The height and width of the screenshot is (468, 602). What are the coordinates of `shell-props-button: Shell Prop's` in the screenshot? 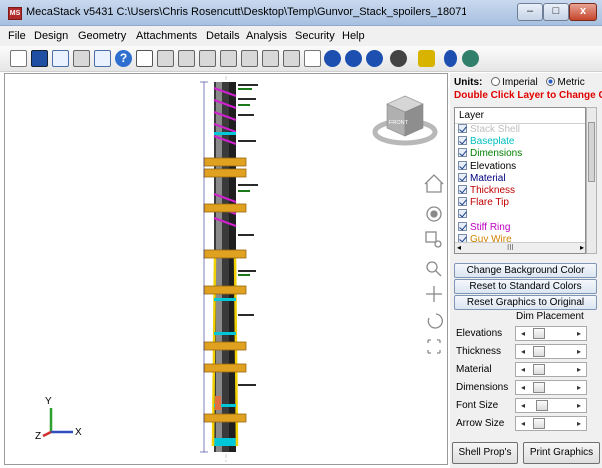 It's located at (485, 453).